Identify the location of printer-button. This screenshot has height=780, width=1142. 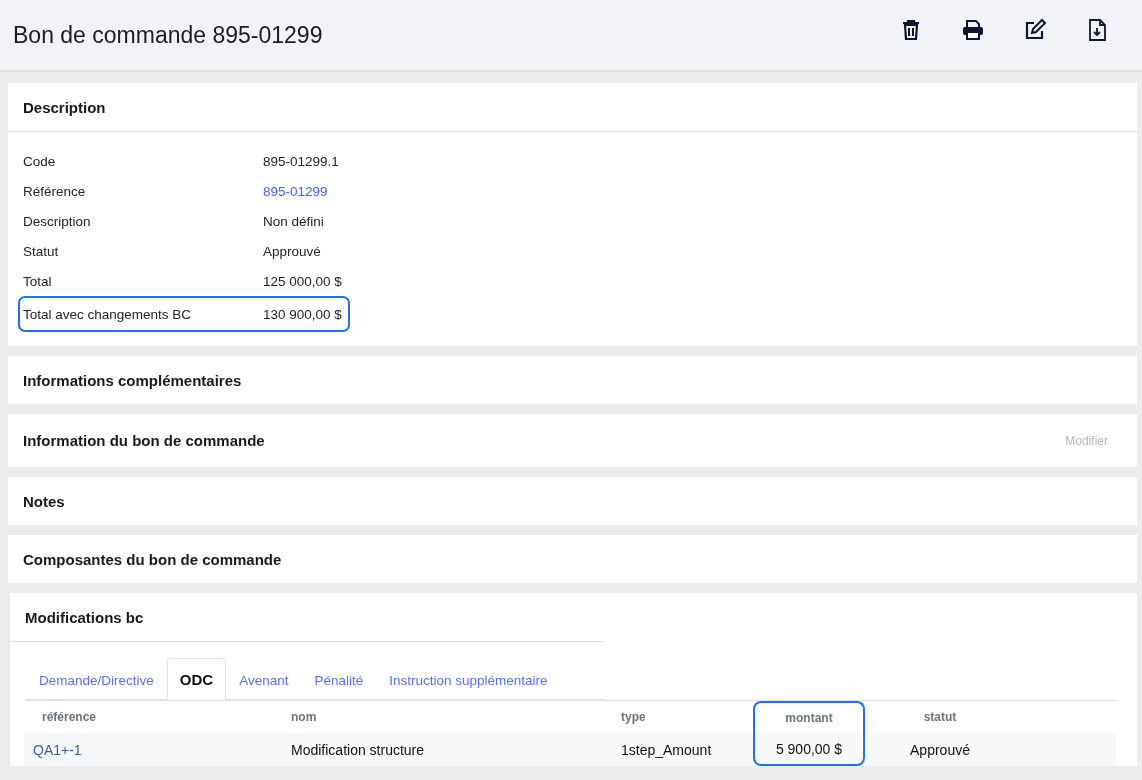
(973, 30).